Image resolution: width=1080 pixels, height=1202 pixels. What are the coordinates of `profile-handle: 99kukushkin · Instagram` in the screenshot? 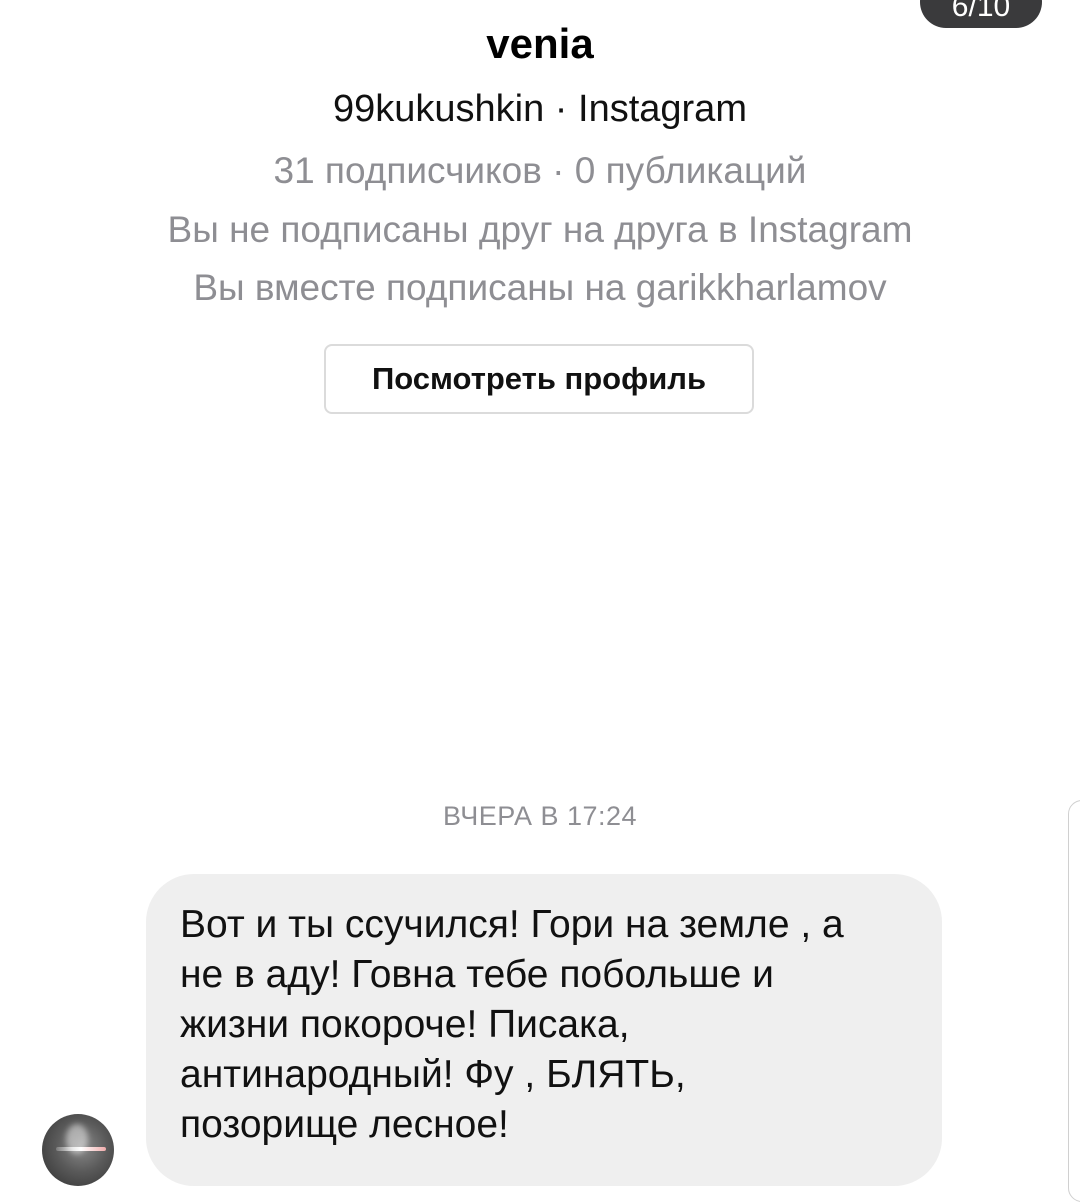 It's located at (540, 109).